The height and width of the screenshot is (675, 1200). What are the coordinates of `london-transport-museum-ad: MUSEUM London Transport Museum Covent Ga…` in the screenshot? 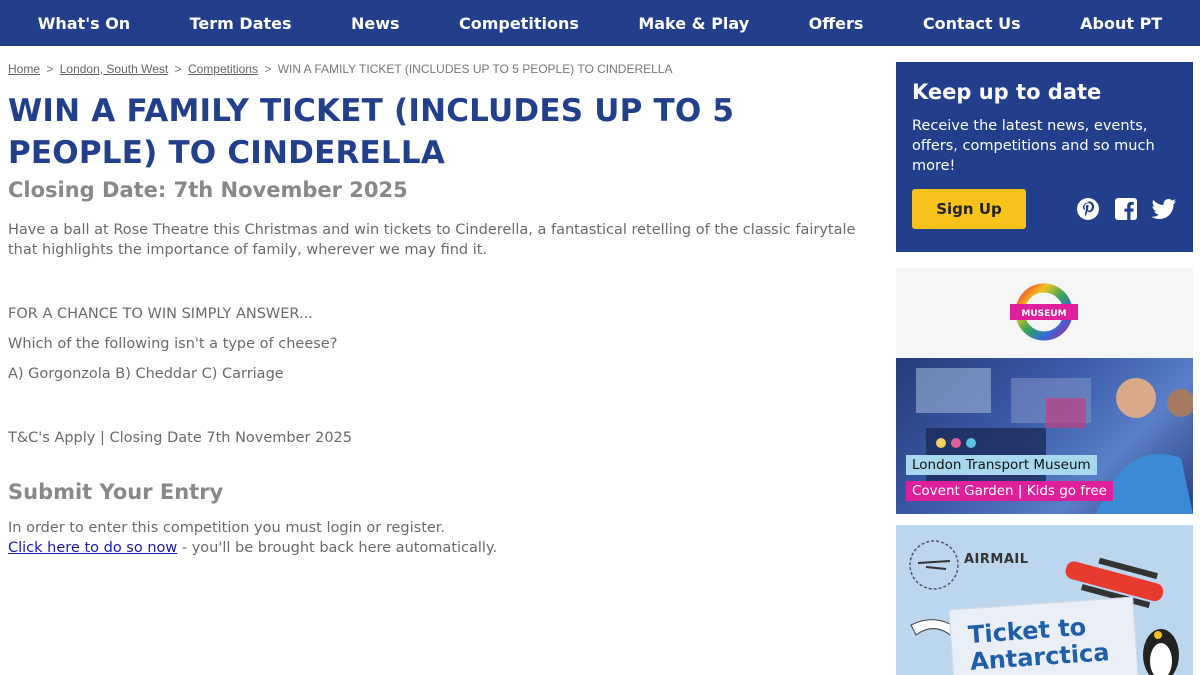 It's located at (1044, 391).